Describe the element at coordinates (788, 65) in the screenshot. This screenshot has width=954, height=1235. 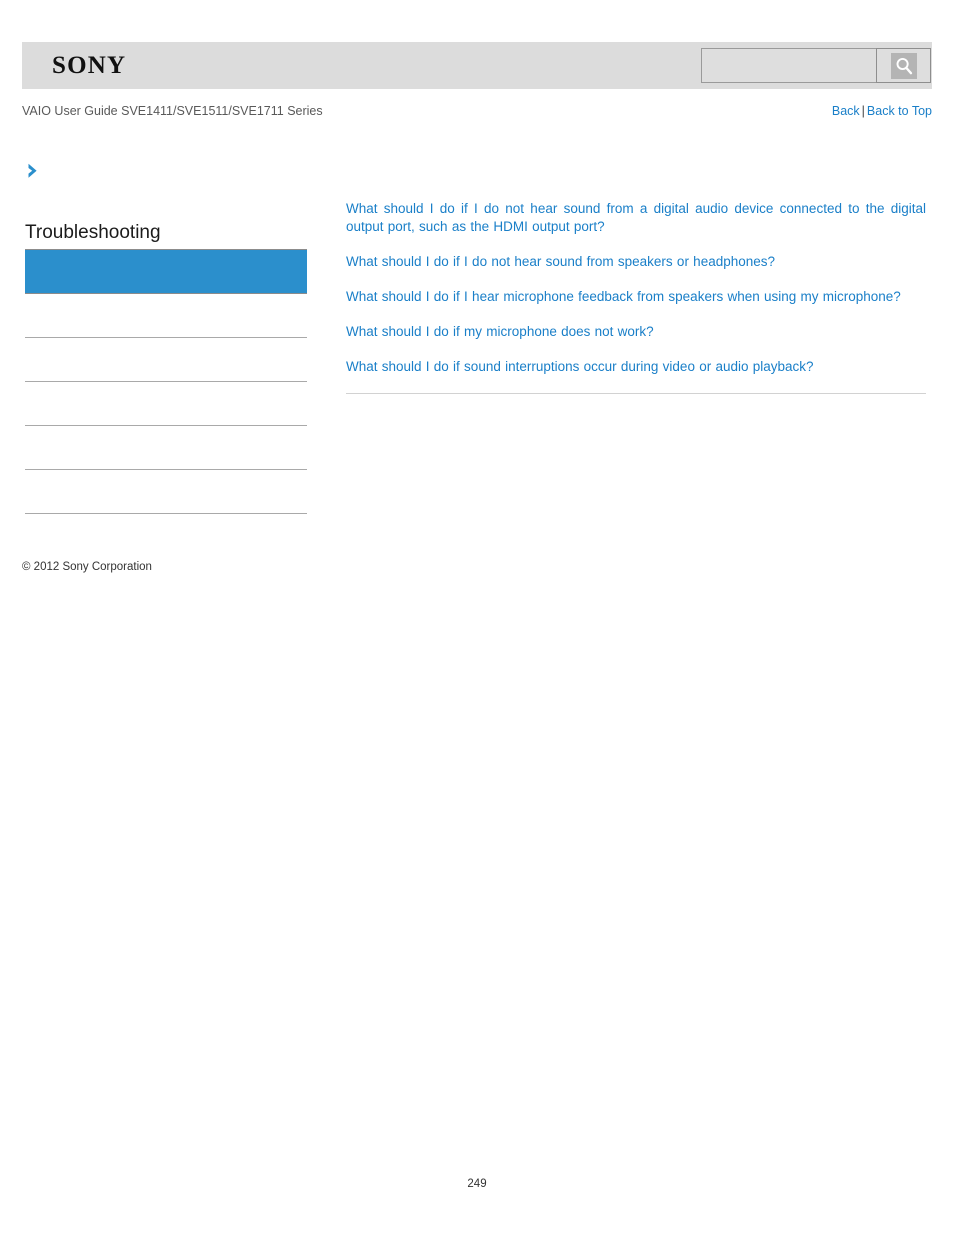
I see `search-input` at that location.